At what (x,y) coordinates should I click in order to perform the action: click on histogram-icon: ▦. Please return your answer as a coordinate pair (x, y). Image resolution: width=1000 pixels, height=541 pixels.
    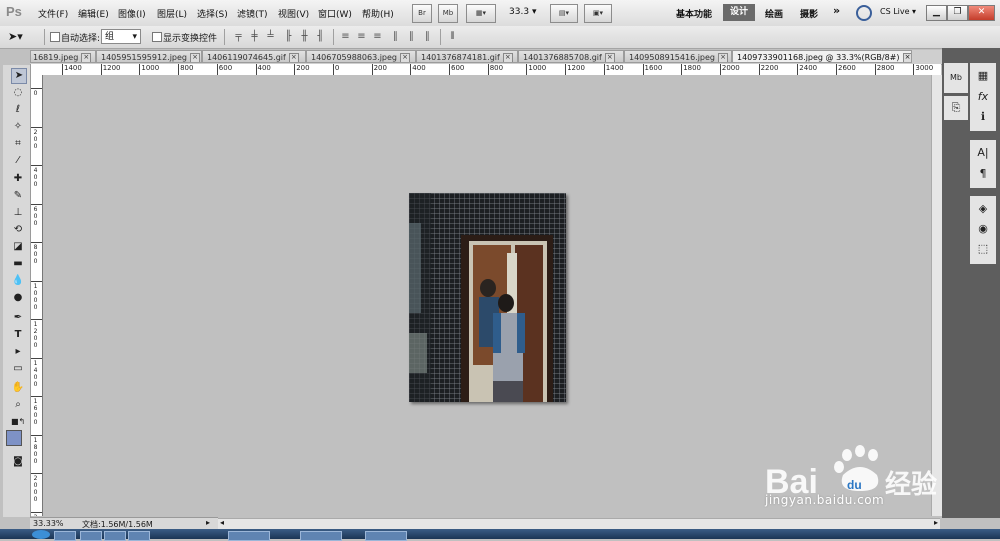
    Looking at the image, I should click on (983, 76).